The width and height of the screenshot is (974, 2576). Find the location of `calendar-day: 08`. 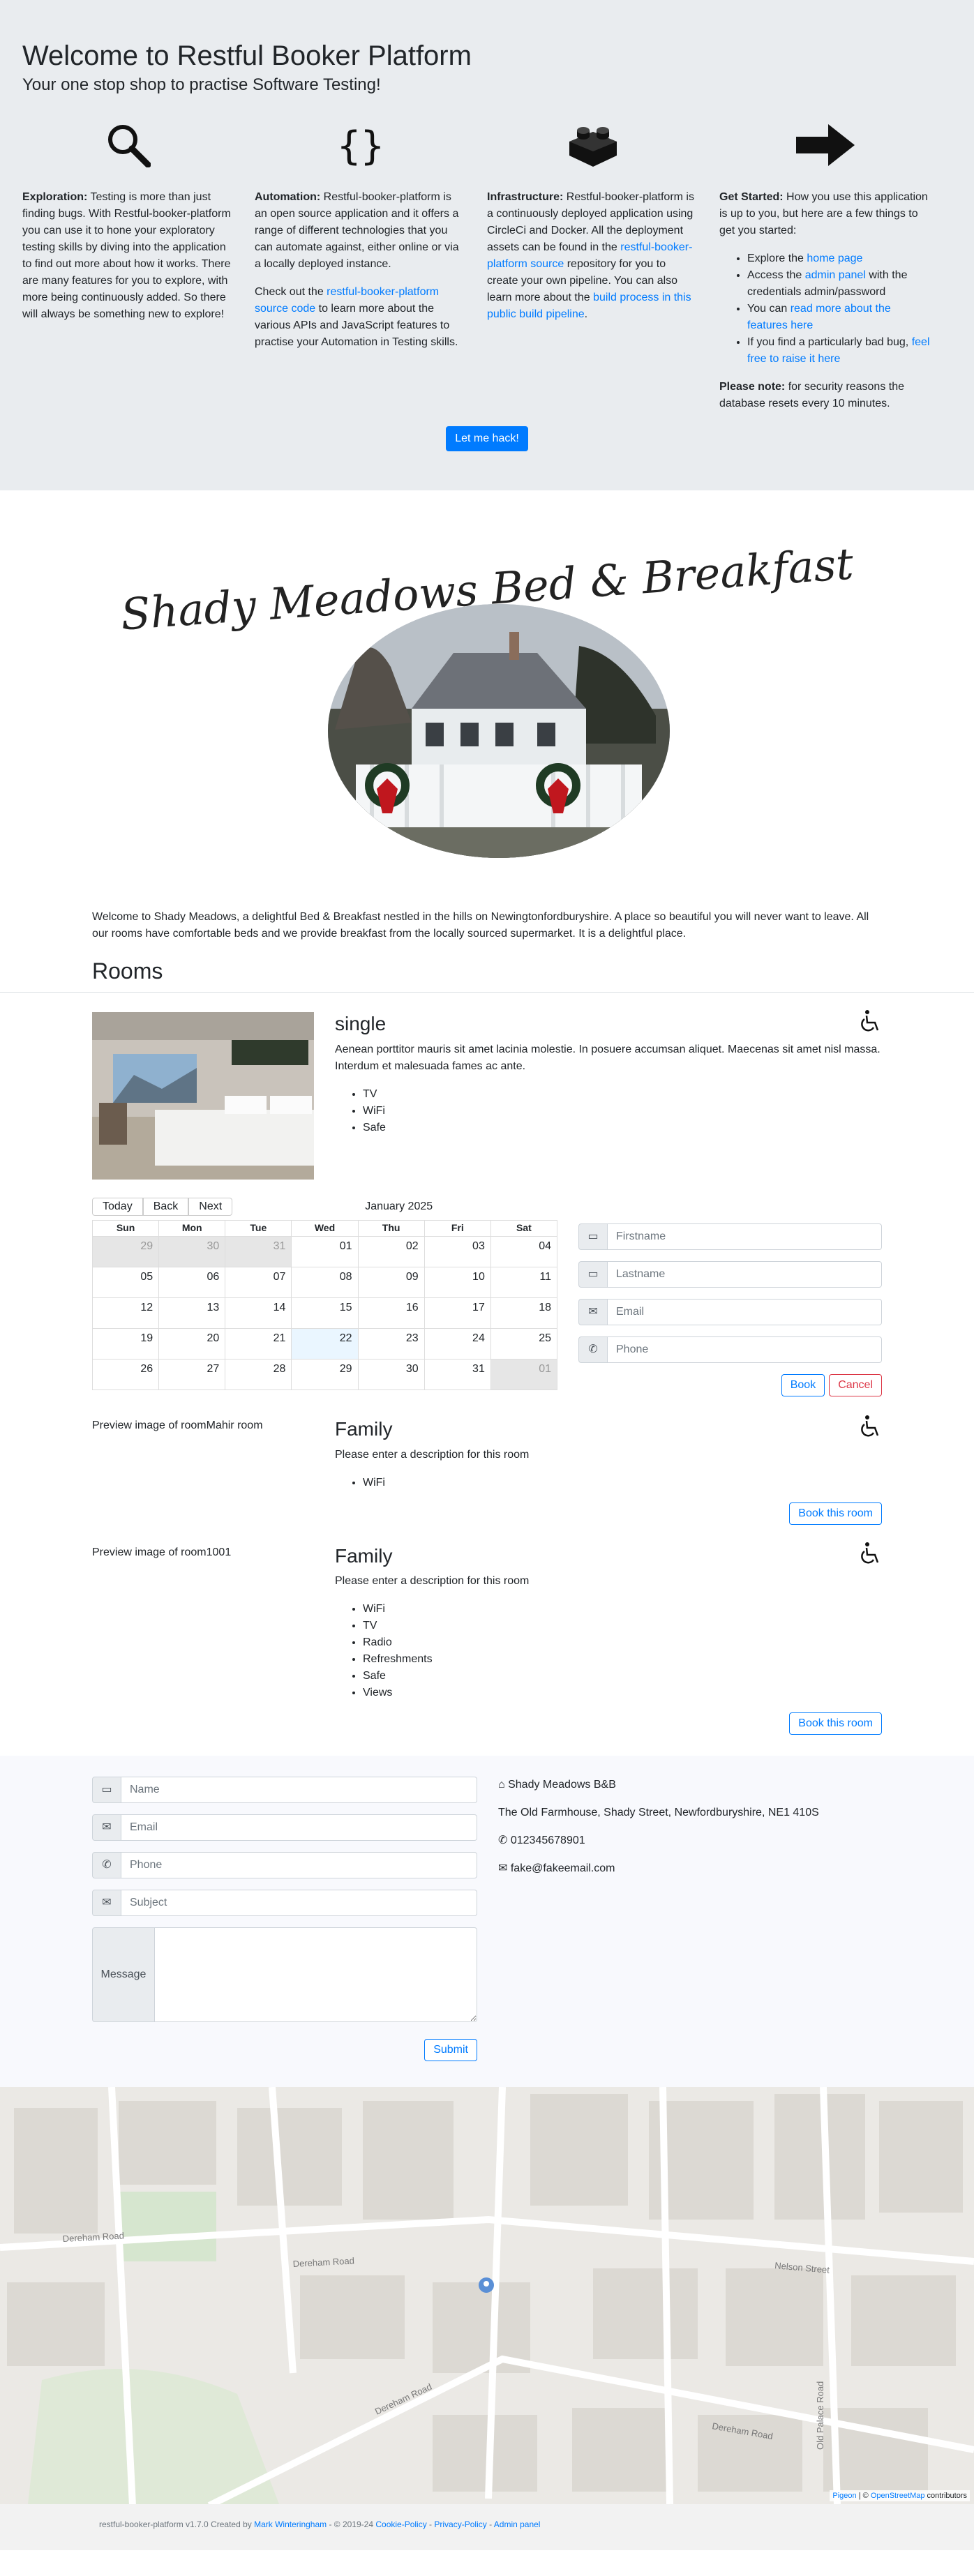

calendar-day: 08 is located at coordinates (324, 1282).